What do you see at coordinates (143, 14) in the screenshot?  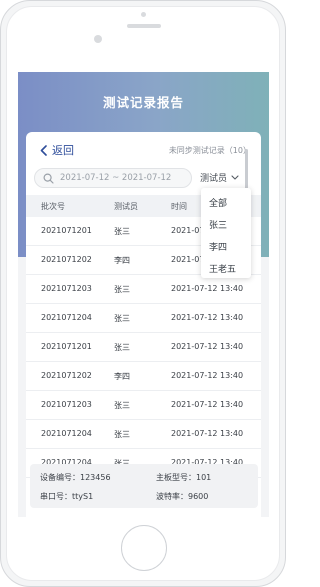 I see `front-camera` at bounding box center [143, 14].